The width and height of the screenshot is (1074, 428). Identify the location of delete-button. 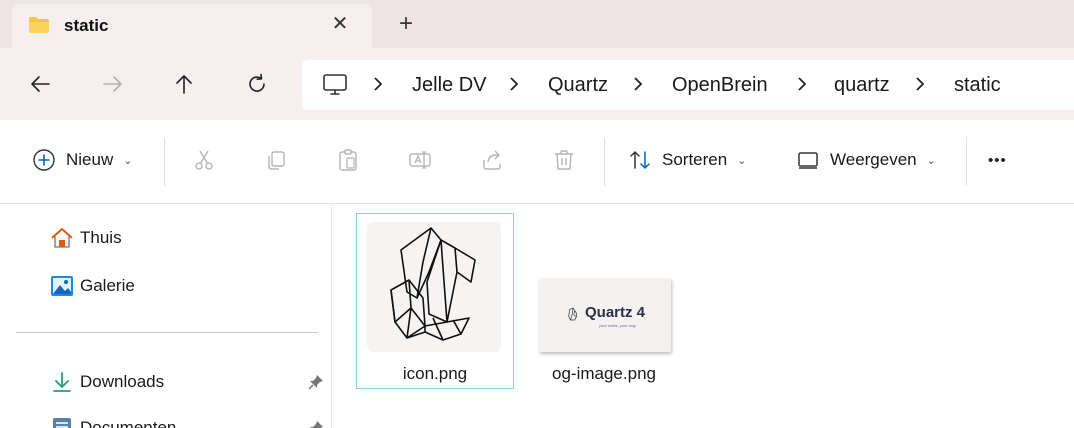
(564, 160).